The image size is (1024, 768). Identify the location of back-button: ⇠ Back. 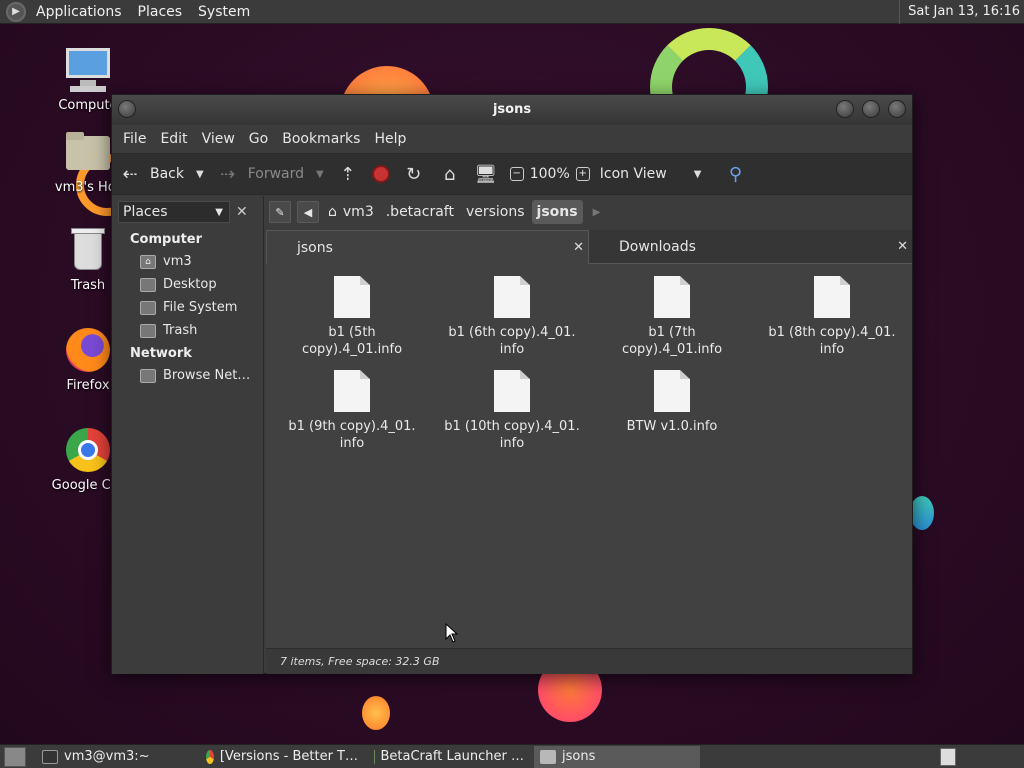
(151, 174).